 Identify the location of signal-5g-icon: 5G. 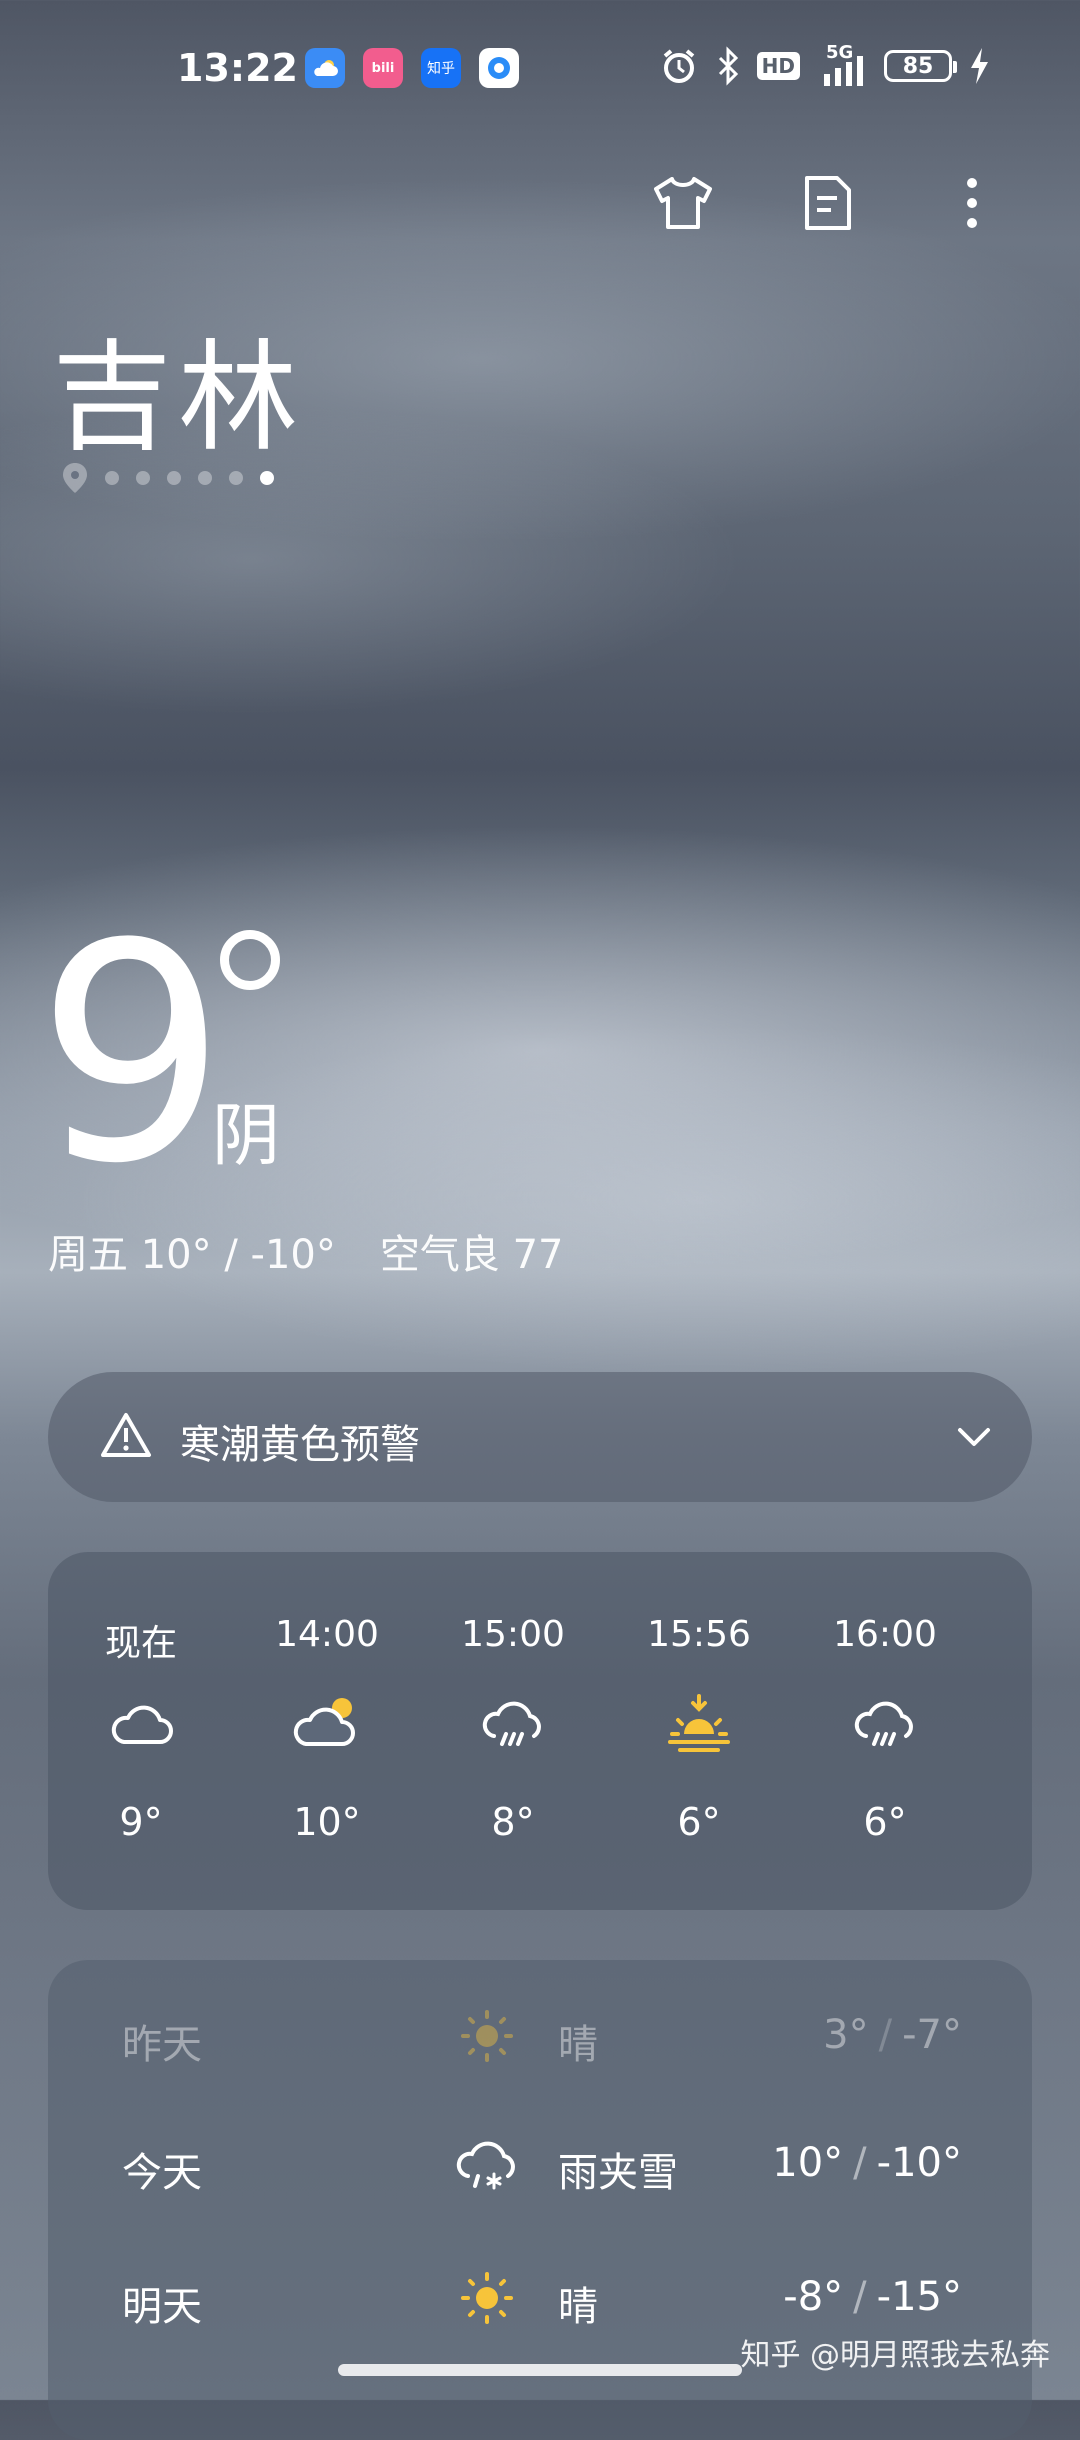
(842, 64).